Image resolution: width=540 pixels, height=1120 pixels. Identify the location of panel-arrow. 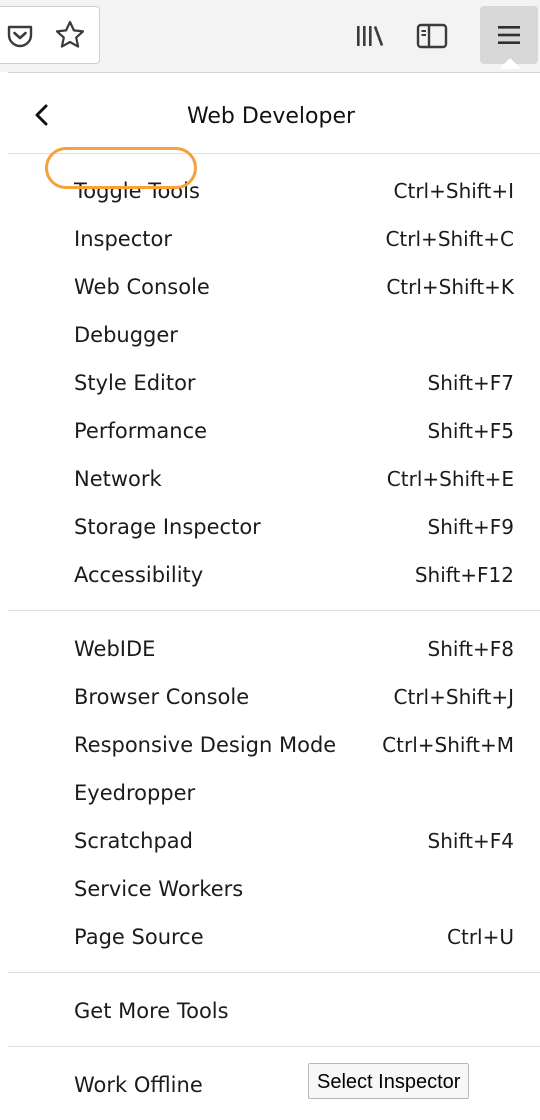
(510, 63).